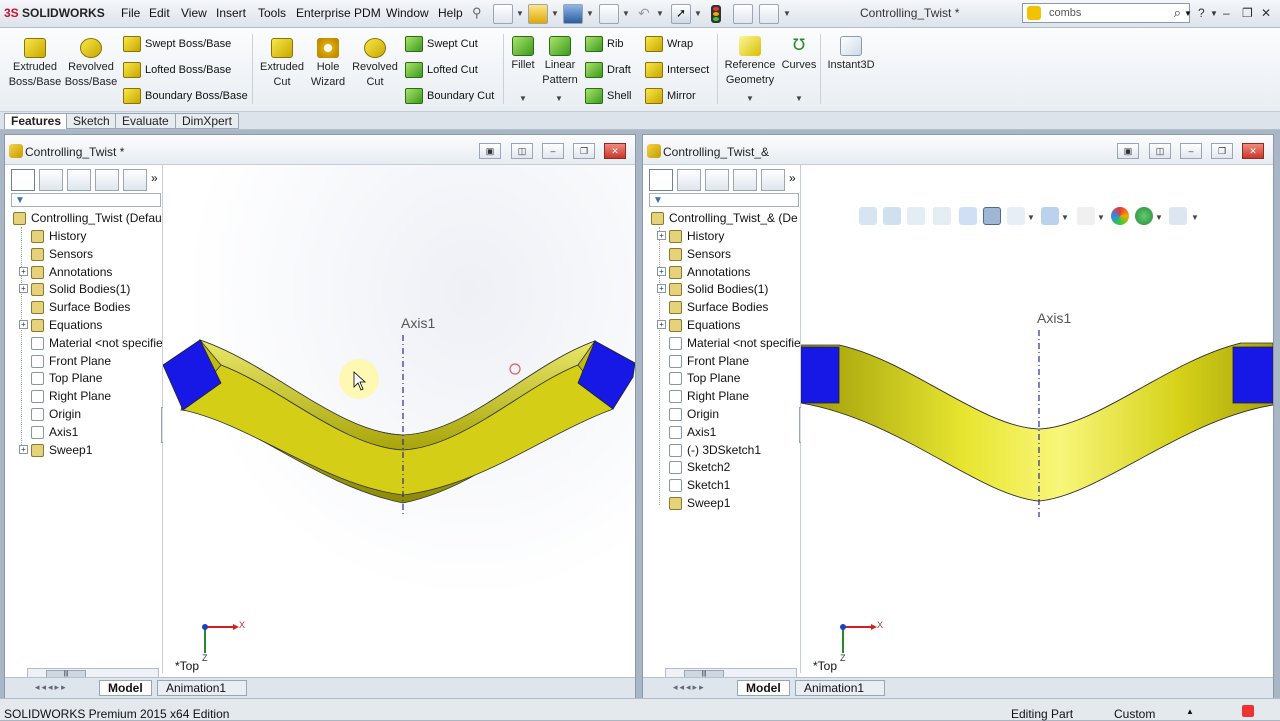 The image size is (1280, 721). Describe the element at coordinates (792, 178) in the screenshot. I see `more-tabs-icon: »` at that location.